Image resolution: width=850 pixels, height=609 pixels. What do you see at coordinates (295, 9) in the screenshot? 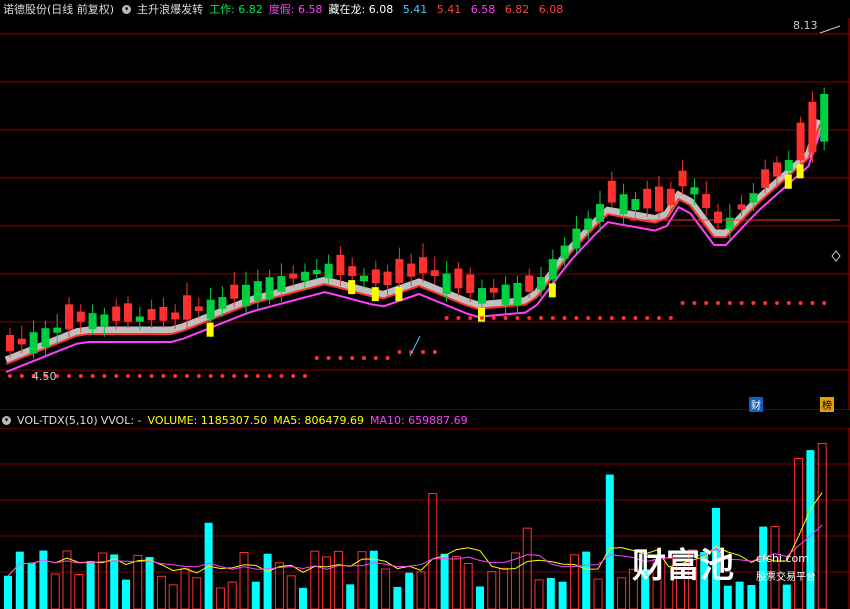
I see `indicator-value-1: 度假: 6.58` at bounding box center [295, 9].